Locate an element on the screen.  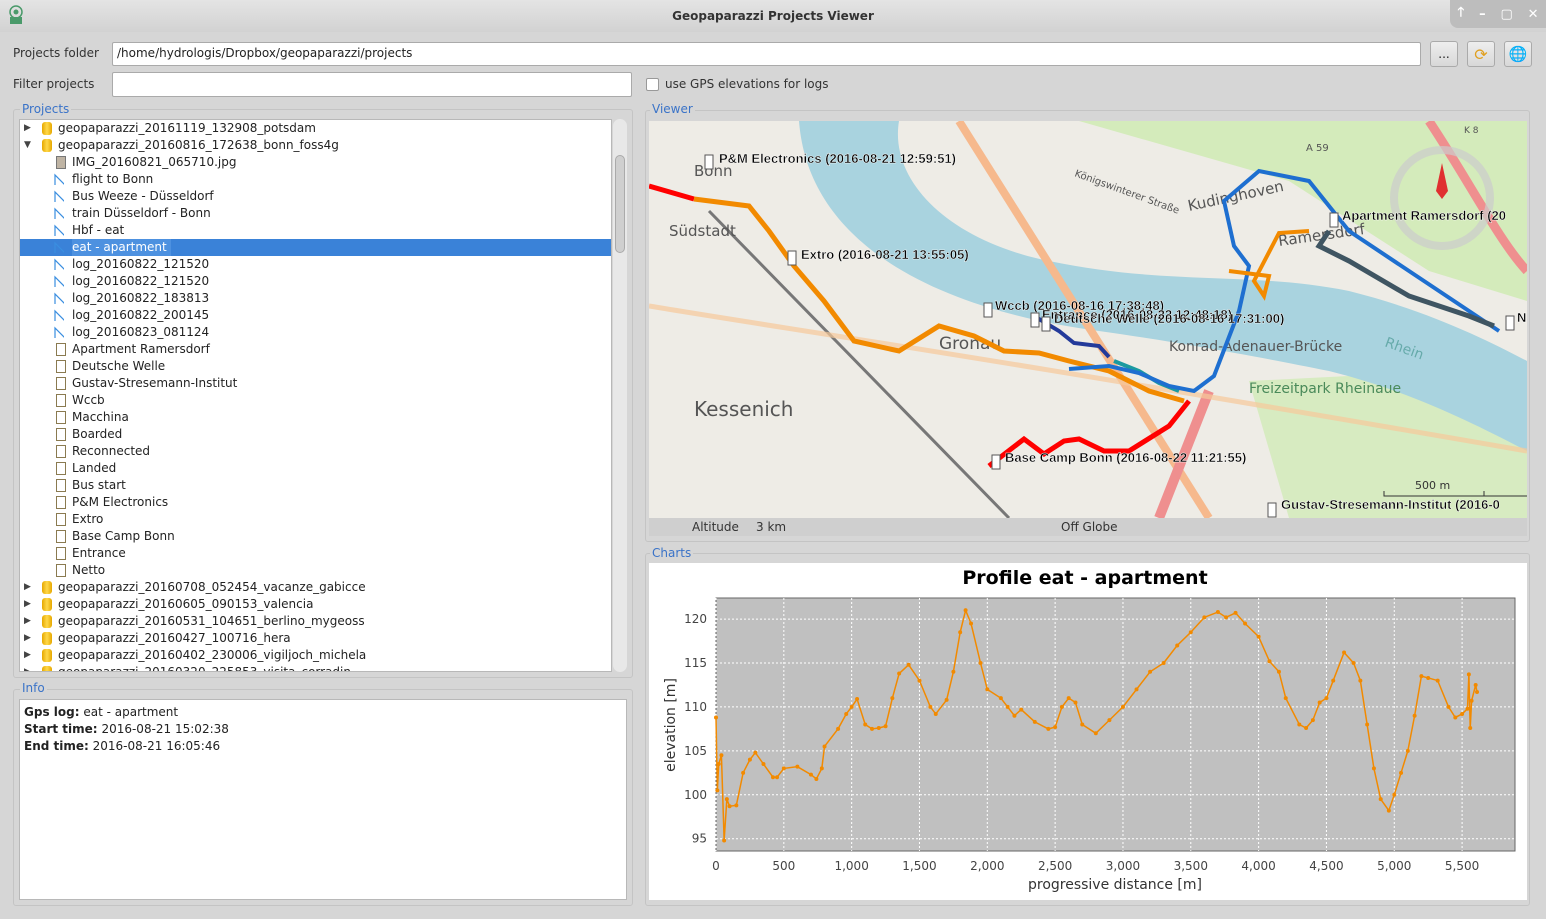
refresh-button: ⟳ is located at coordinates (1481, 54).